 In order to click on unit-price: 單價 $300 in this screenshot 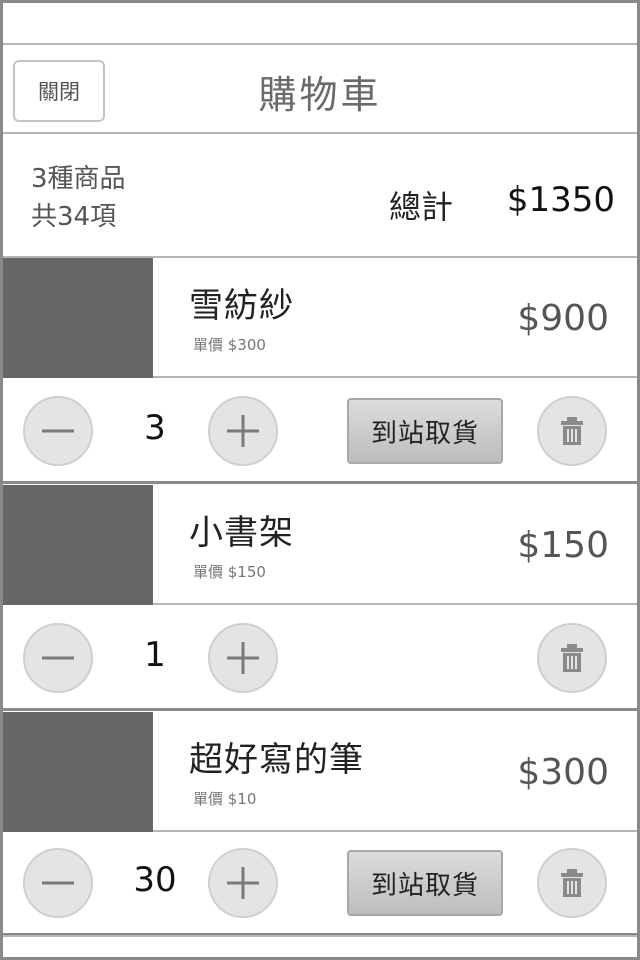, I will do `click(229, 345)`.